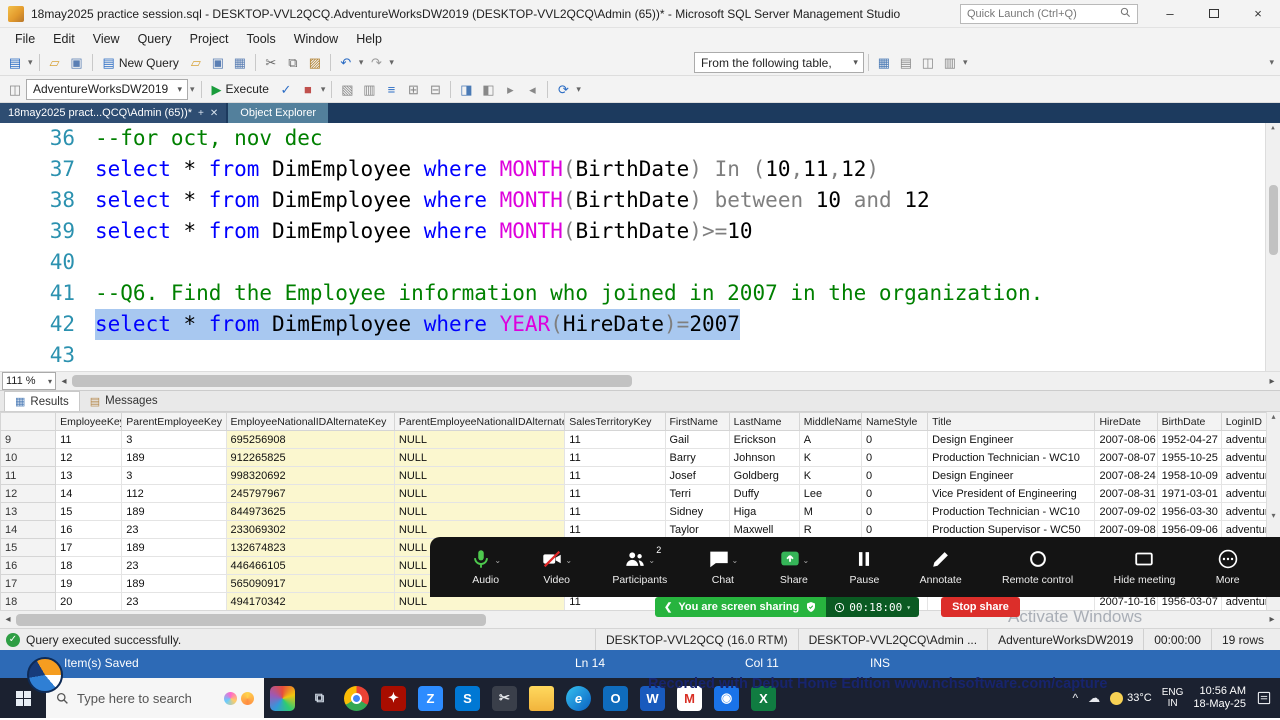 The image size is (1280, 720). I want to click on grid-cell: 132674823, so click(310, 547).